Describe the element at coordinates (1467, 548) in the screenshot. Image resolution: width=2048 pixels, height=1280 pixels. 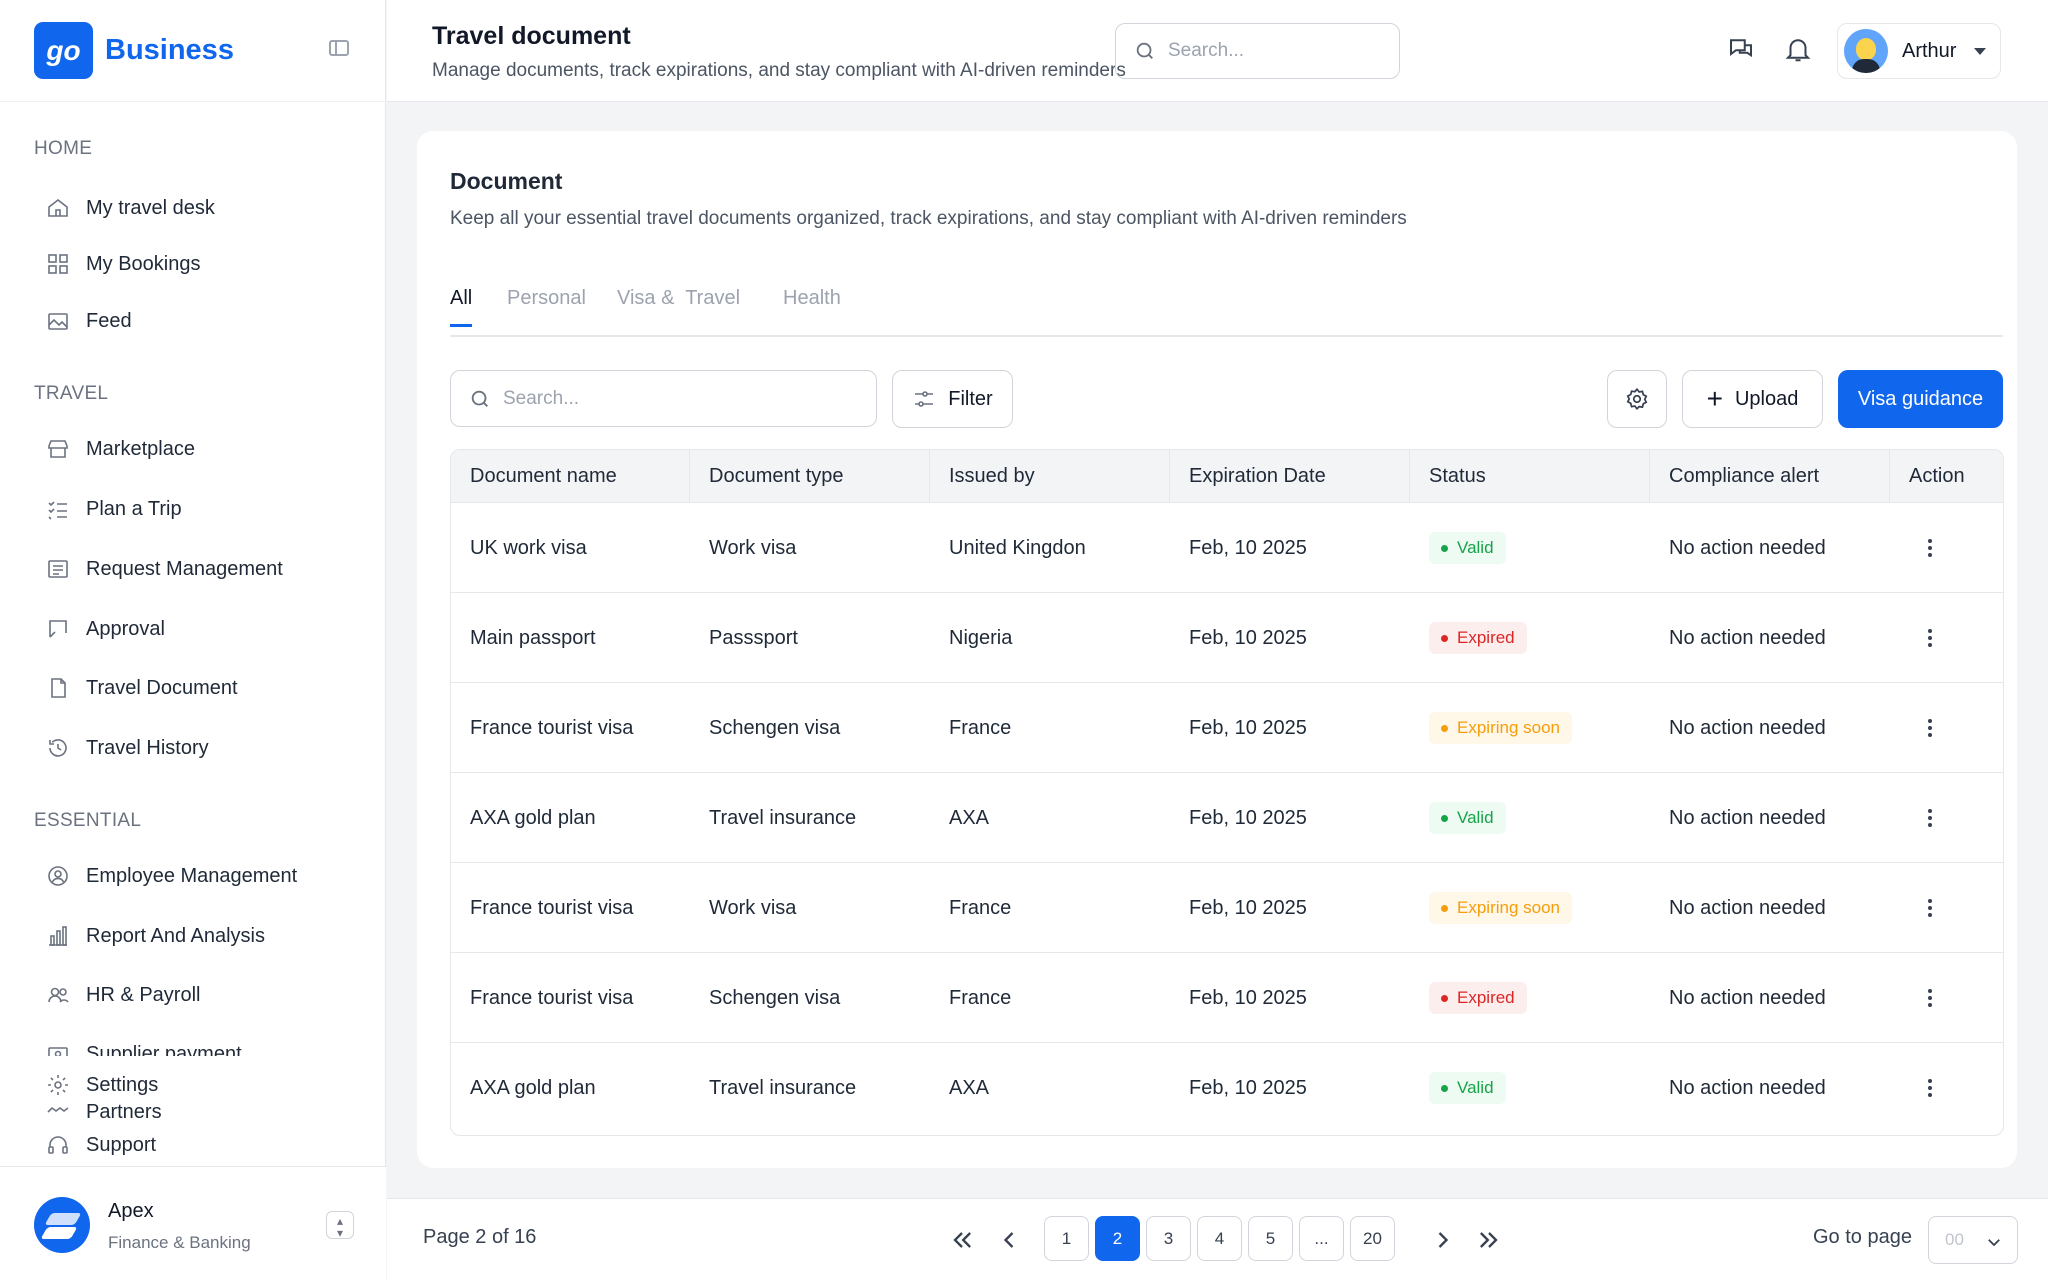
I see `status-badge: Valid` at that location.